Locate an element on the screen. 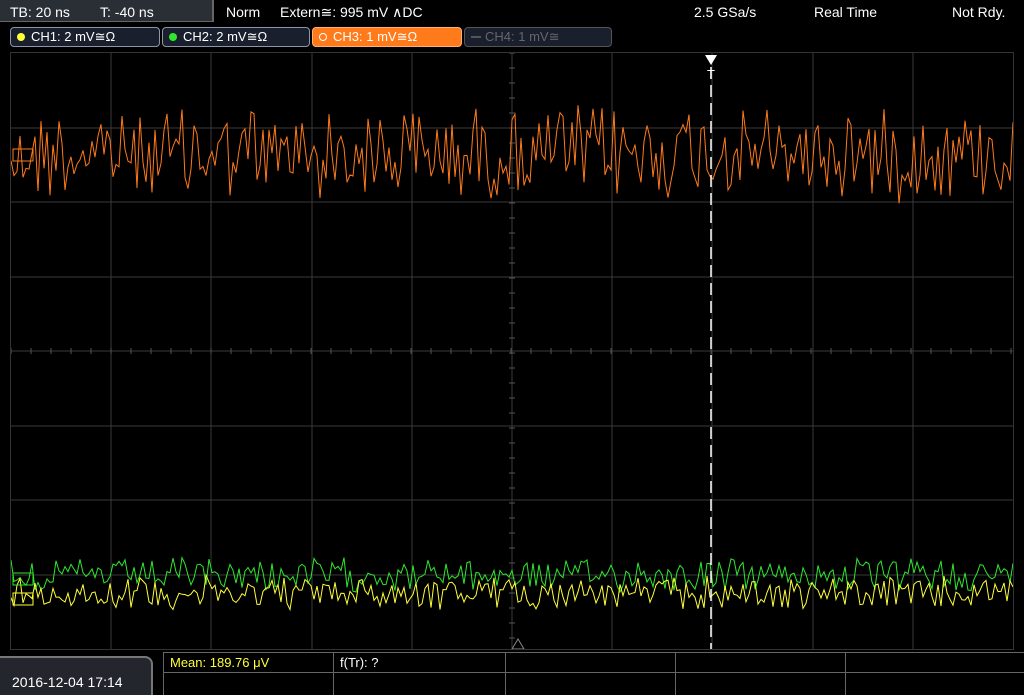 This screenshot has height=695, width=1024. channel-3-offset-marker is located at coordinates (23, 155).